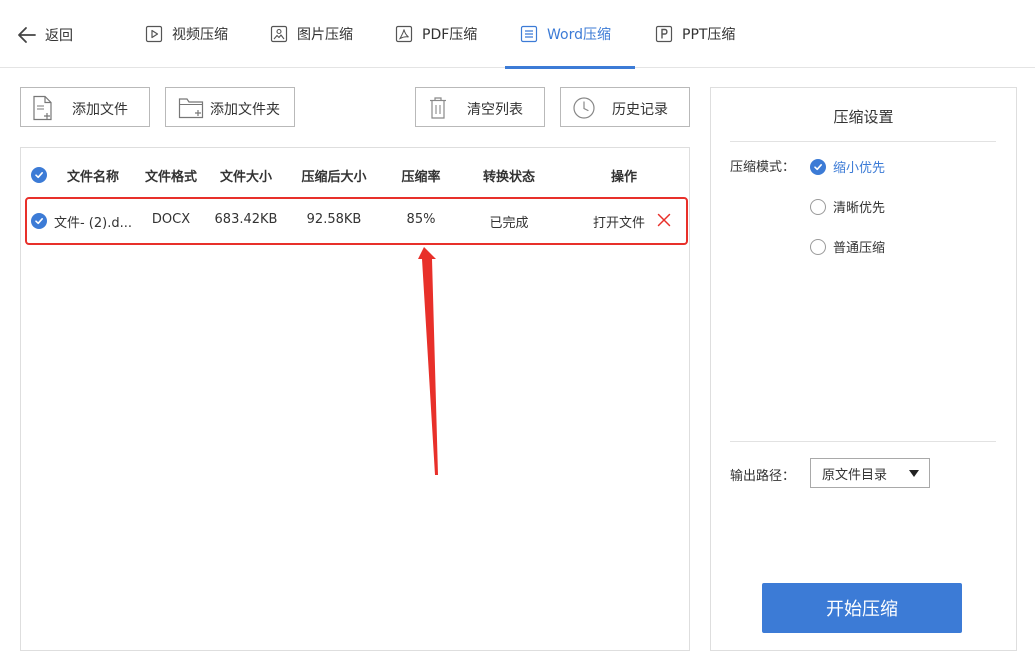 Image resolution: width=1035 pixels, height=671 pixels. Describe the element at coordinates (404, 34) in the screenshot. I see `pdf-icon` at that location.